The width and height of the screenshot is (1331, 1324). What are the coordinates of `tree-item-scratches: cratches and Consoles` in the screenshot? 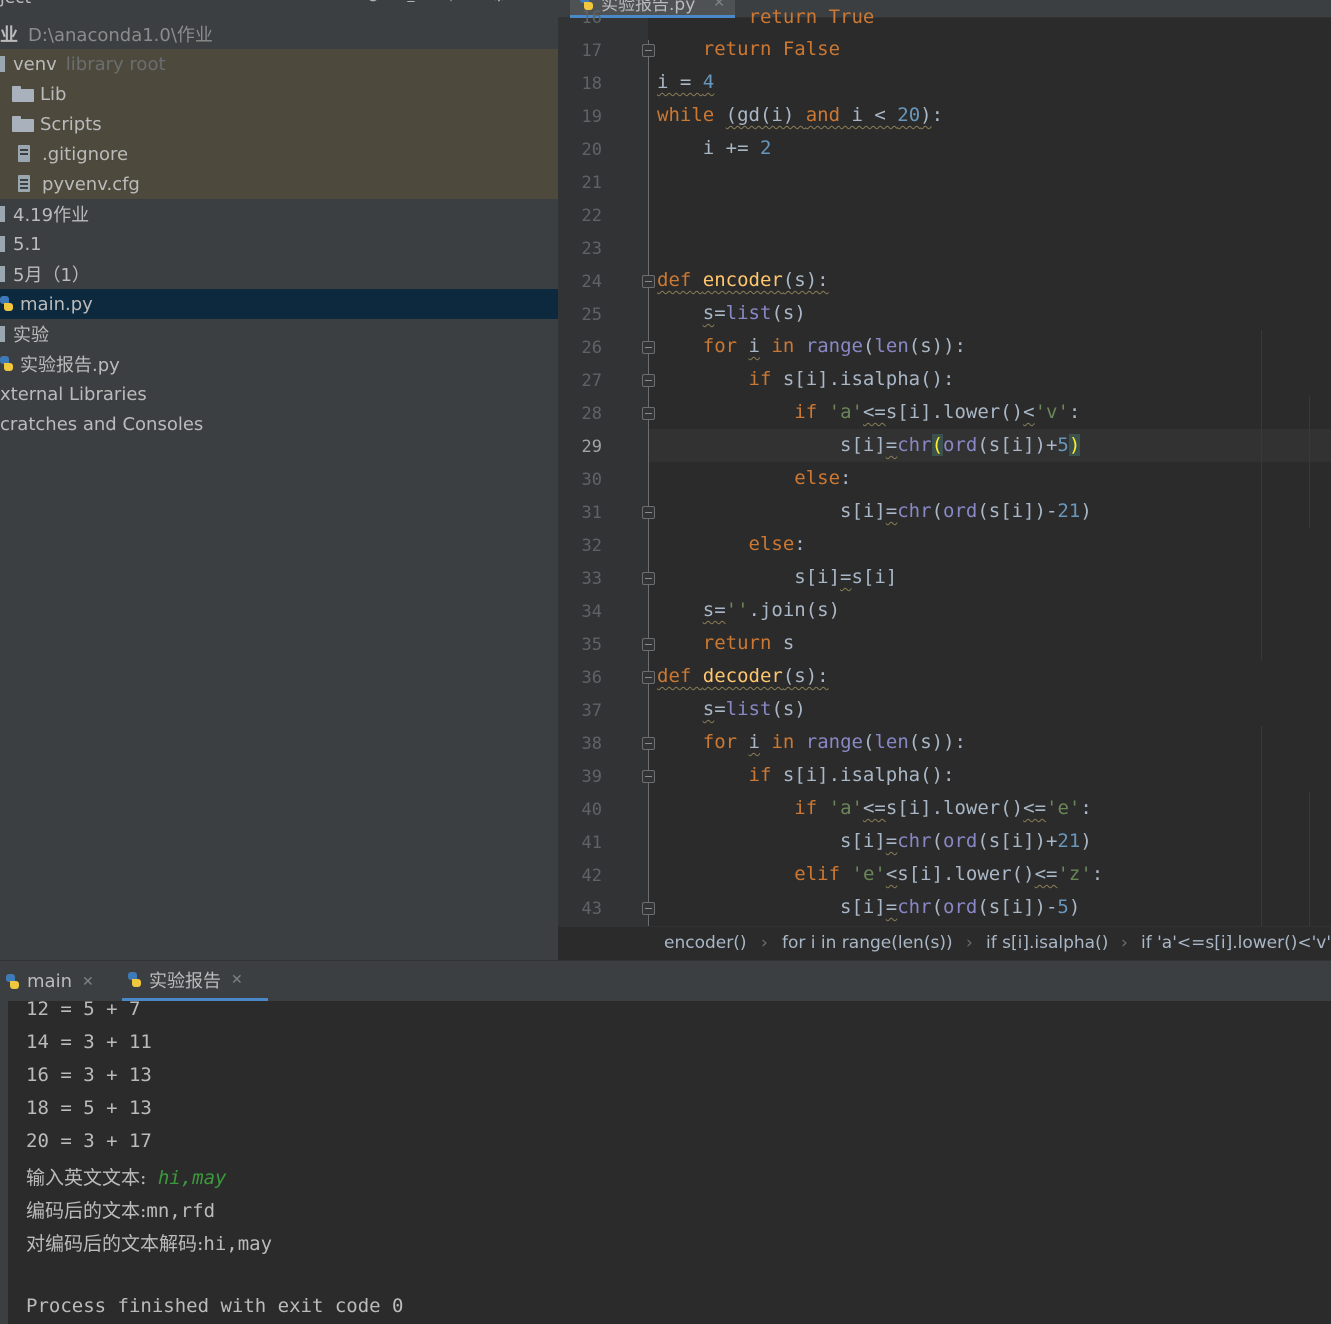 It's located at (279, 424).